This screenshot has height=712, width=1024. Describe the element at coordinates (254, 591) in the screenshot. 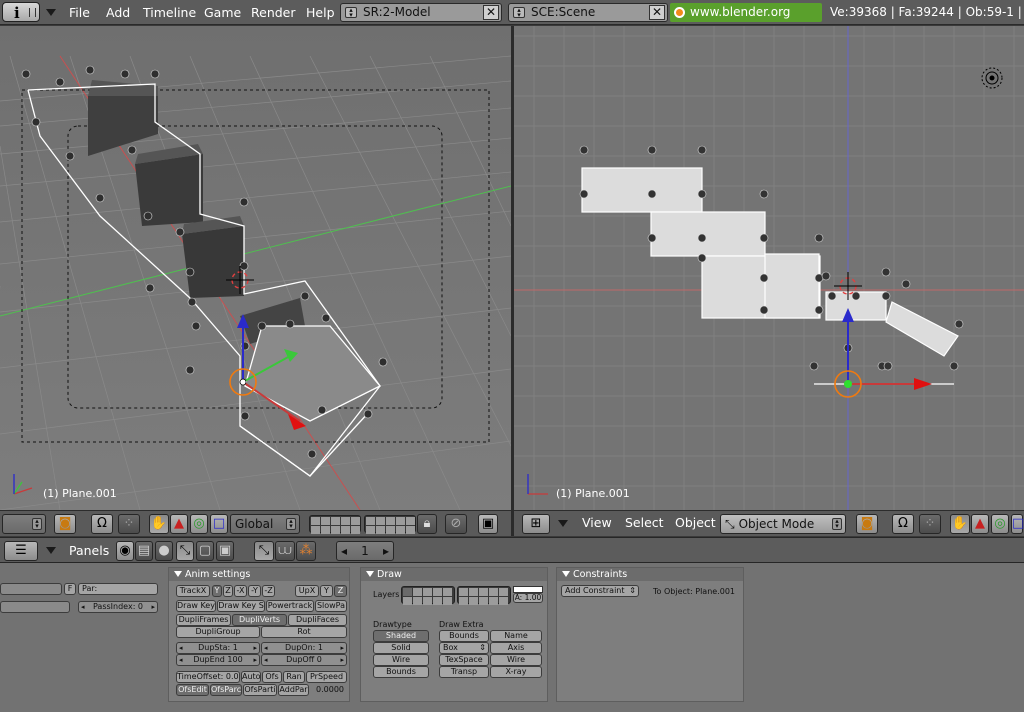

I see `track-neg-y-button: -Y` at that location.